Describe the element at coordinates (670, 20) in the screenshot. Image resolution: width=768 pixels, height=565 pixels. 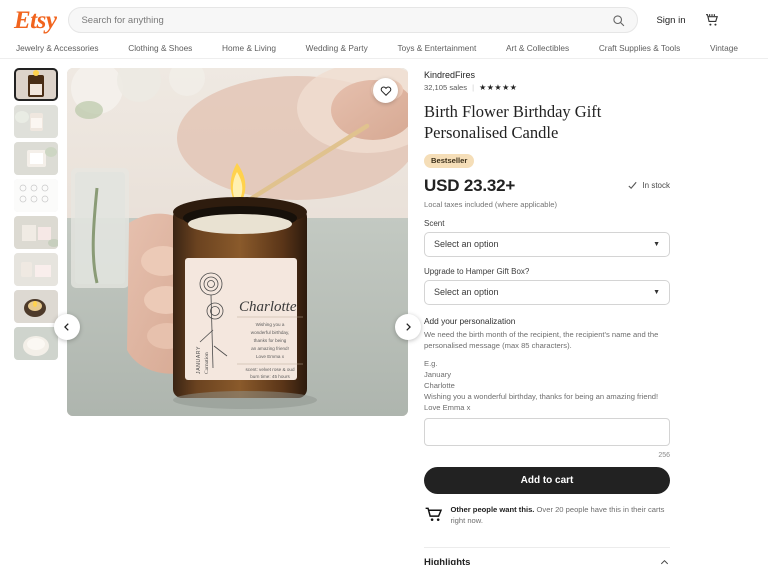
I see `sign-in-link: Sign in` at that location.